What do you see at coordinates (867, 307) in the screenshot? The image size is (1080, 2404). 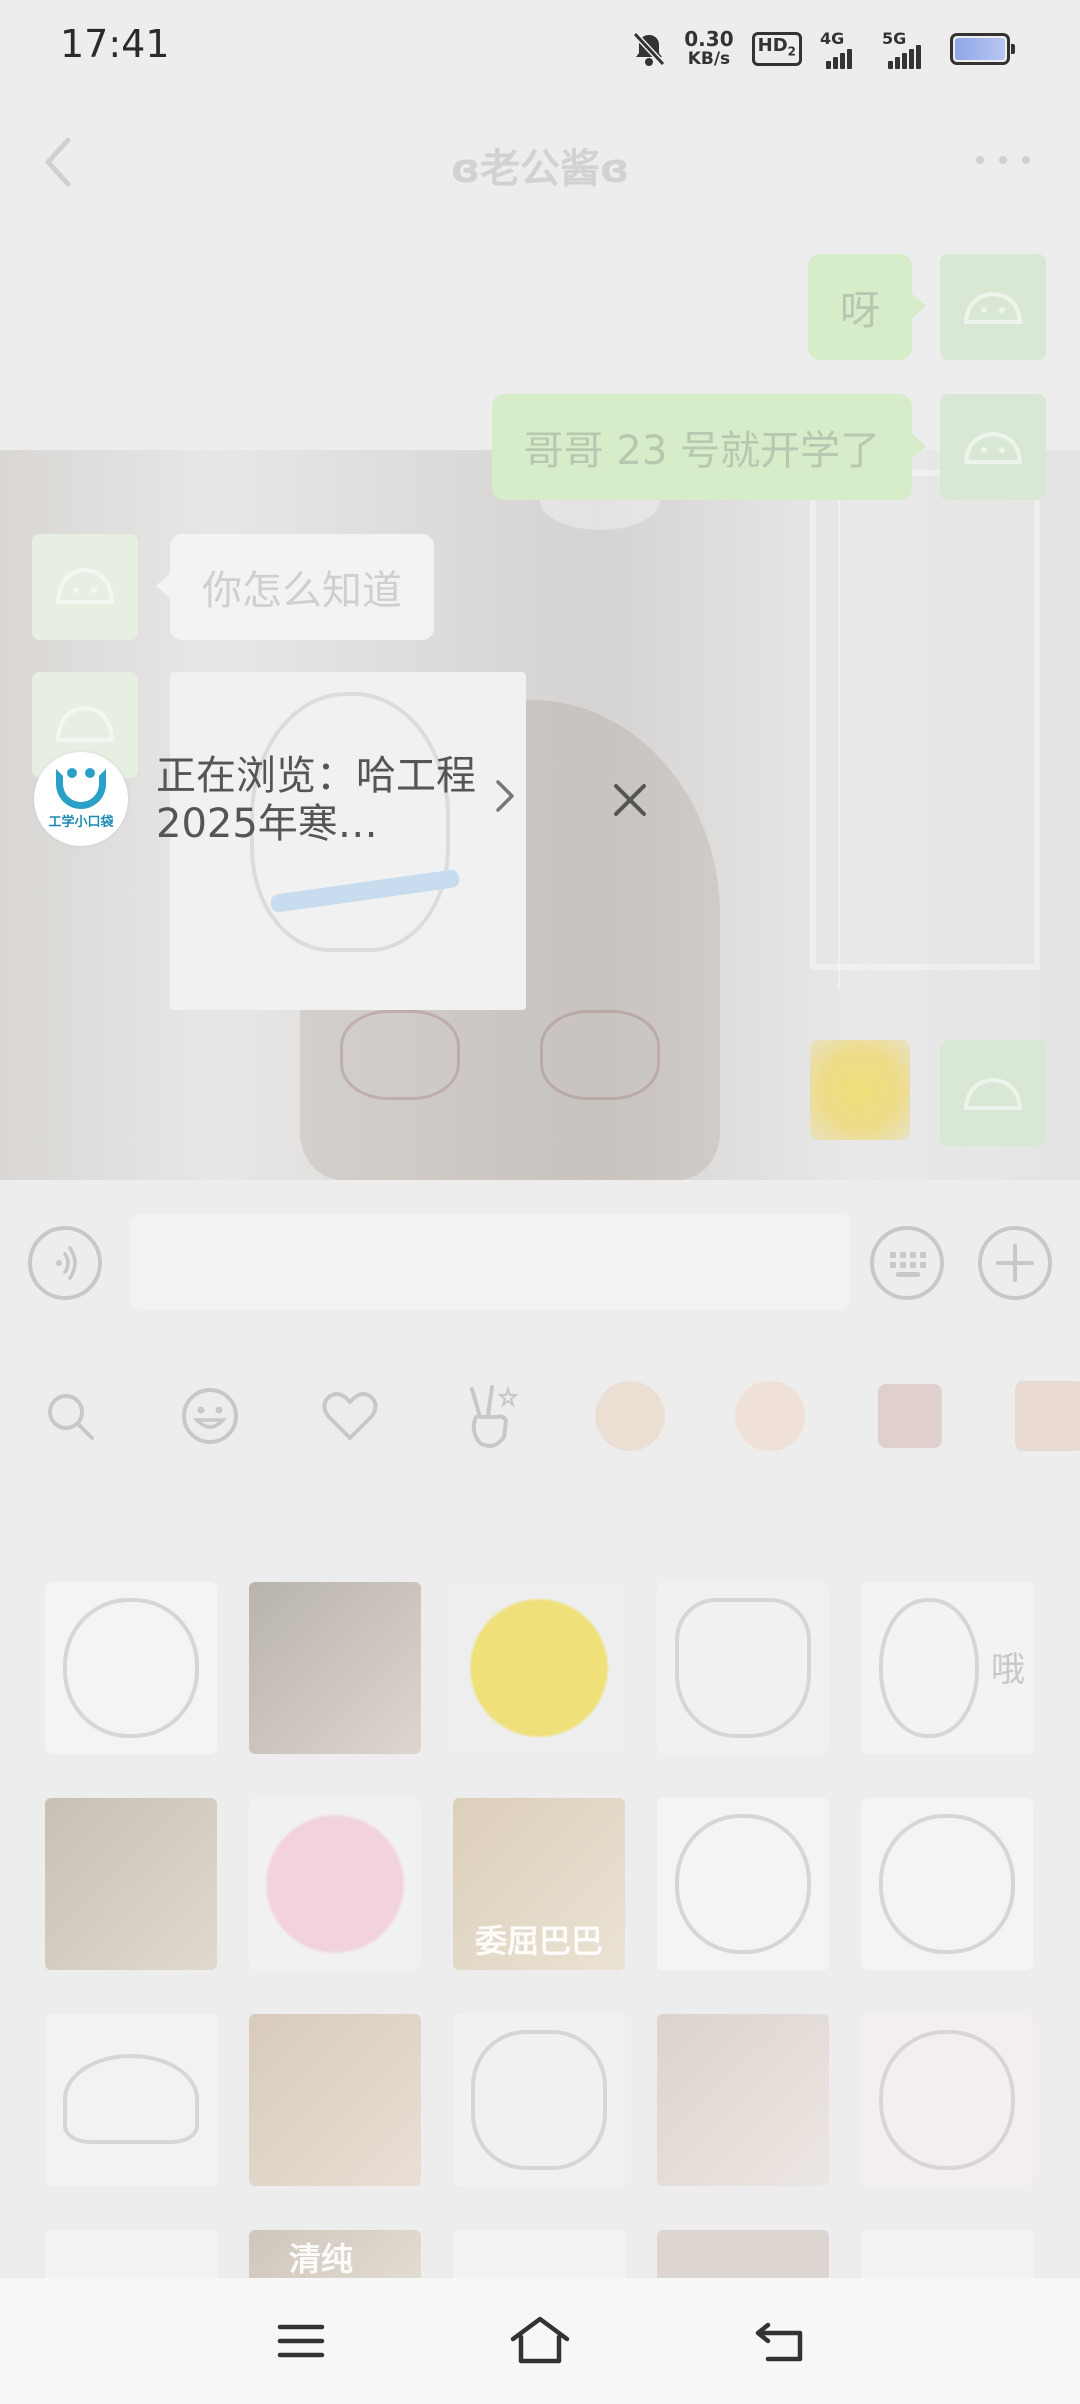 I see `message-bubble-me: 呀` at bounding box center [867, 307].